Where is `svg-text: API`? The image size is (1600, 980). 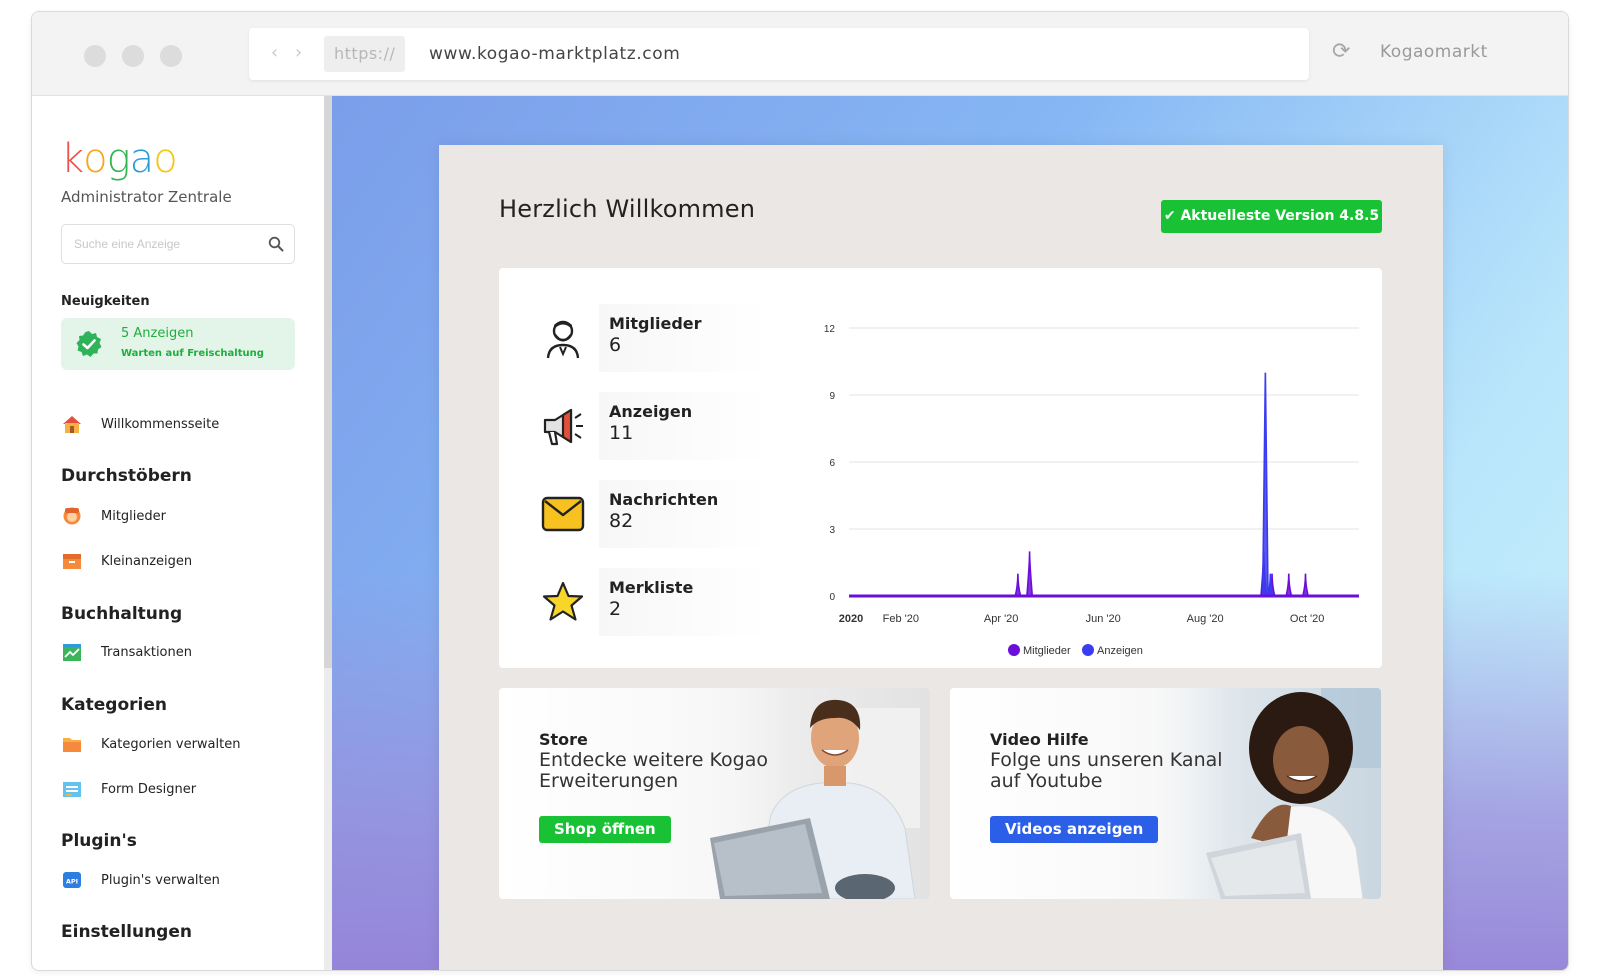 svg-text: API is located at coordinates (72, 882).